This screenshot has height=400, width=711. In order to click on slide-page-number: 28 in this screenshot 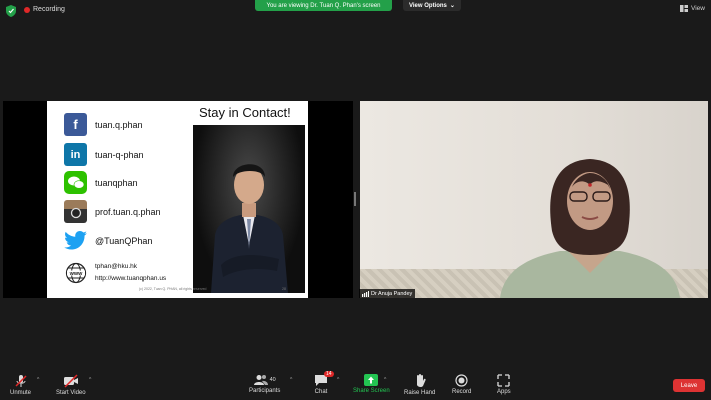, I will do `click(284, 289)`.